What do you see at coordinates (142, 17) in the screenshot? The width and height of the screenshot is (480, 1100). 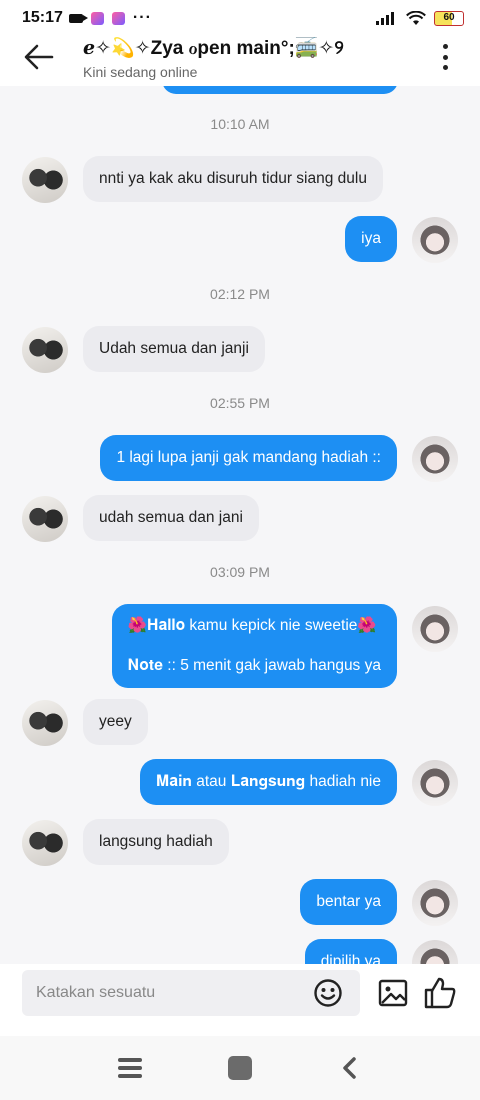 I see `more-notifications-icon: ···` at bounding box center [142, 17].